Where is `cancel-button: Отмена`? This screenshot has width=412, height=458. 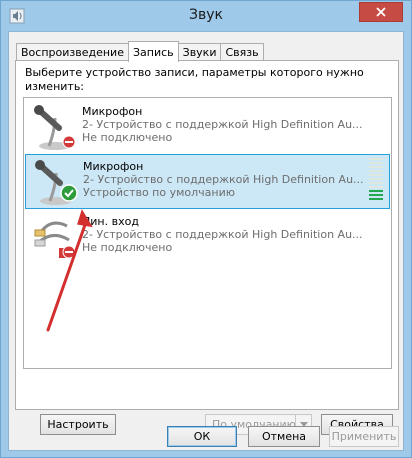 cancel-button: Отмена is located at coordinates (284, 436).